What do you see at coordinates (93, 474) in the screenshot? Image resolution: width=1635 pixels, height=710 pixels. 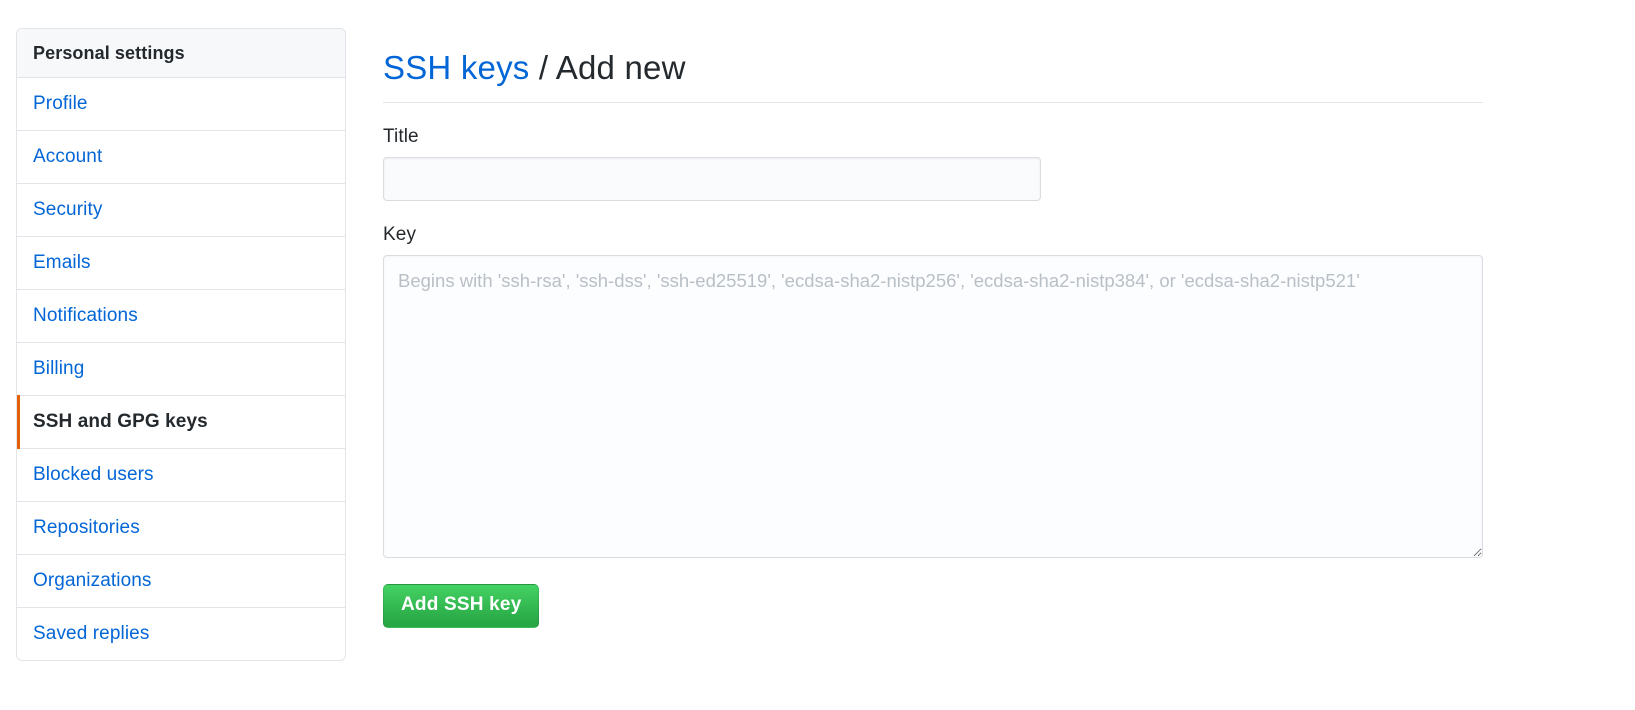 I see `sidebar-item-label: Blocked users` at bounding box center [93, 474].